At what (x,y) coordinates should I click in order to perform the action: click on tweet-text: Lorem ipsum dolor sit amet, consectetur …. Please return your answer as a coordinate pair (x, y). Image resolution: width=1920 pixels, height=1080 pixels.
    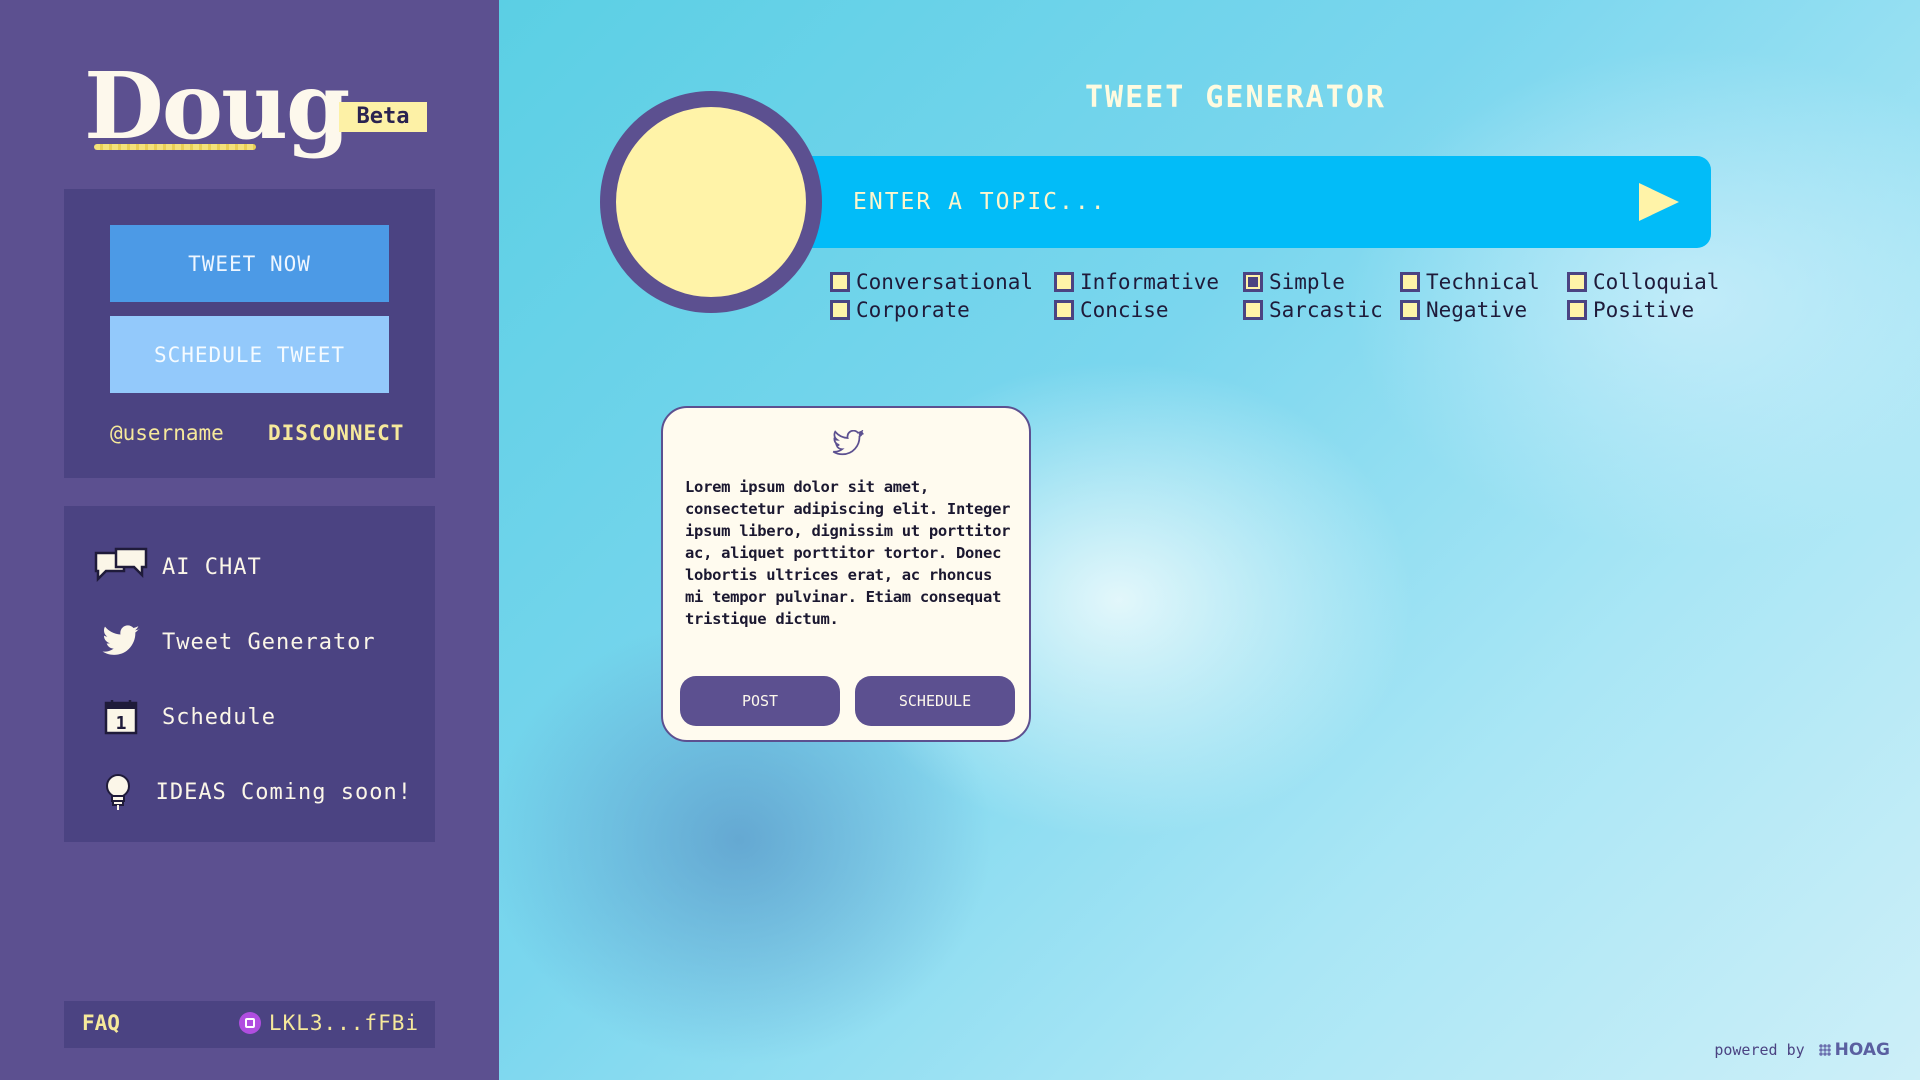
    Looking at the image, I should click on (848, 553).